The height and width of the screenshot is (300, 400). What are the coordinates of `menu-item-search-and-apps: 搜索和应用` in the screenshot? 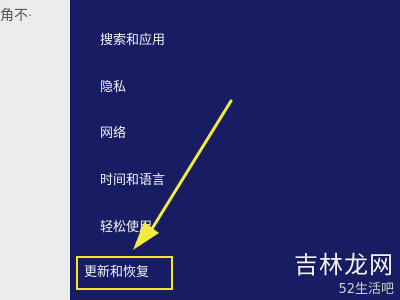 It's located at (132, 41).